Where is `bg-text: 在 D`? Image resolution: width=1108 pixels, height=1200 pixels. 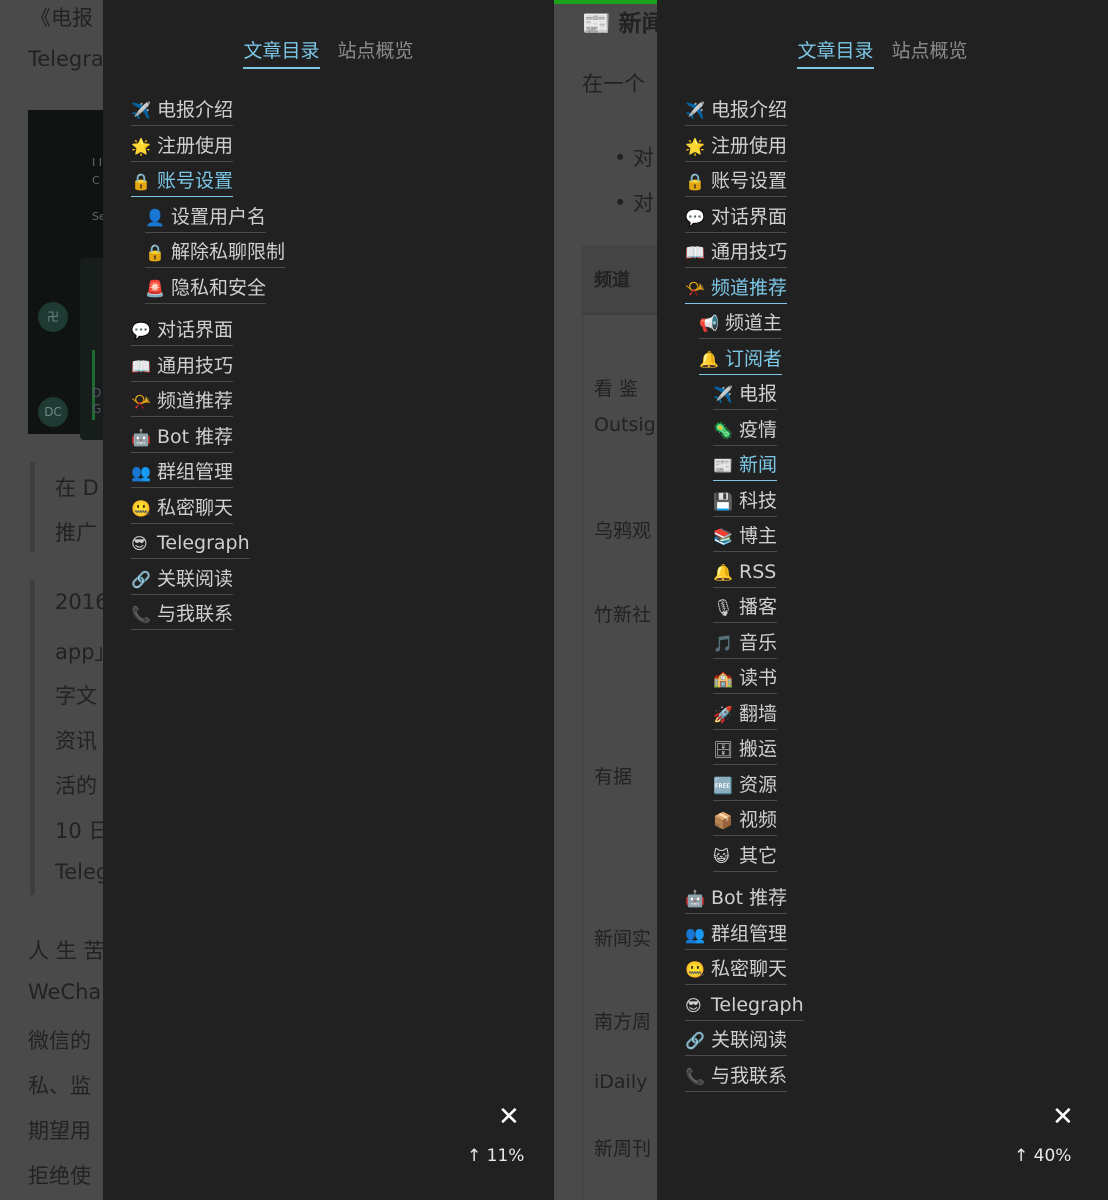
bg-text: 在 D is located at coordinates (77, 488).